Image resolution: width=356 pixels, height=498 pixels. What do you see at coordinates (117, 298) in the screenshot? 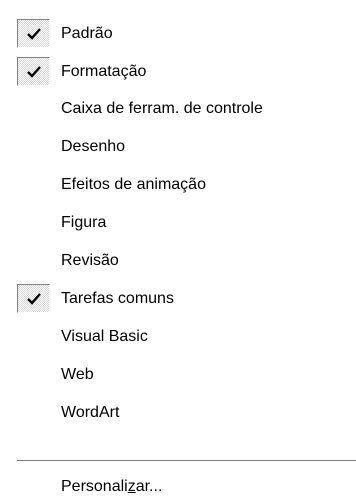
I see `menu-item-label: Tarefas comuns` at bounding box center [117, 298].